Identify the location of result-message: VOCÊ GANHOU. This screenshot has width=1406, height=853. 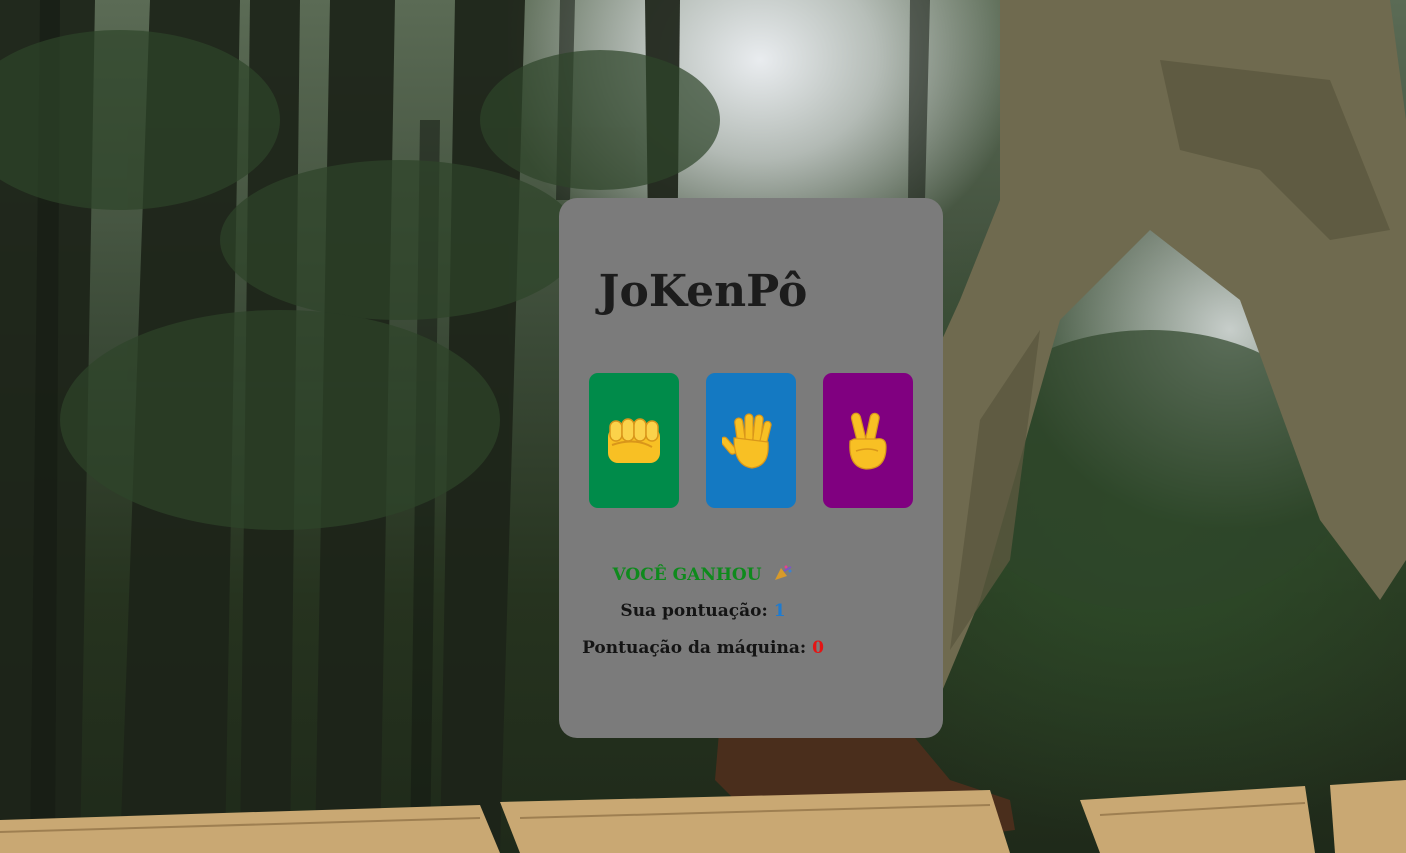
(703, 574).